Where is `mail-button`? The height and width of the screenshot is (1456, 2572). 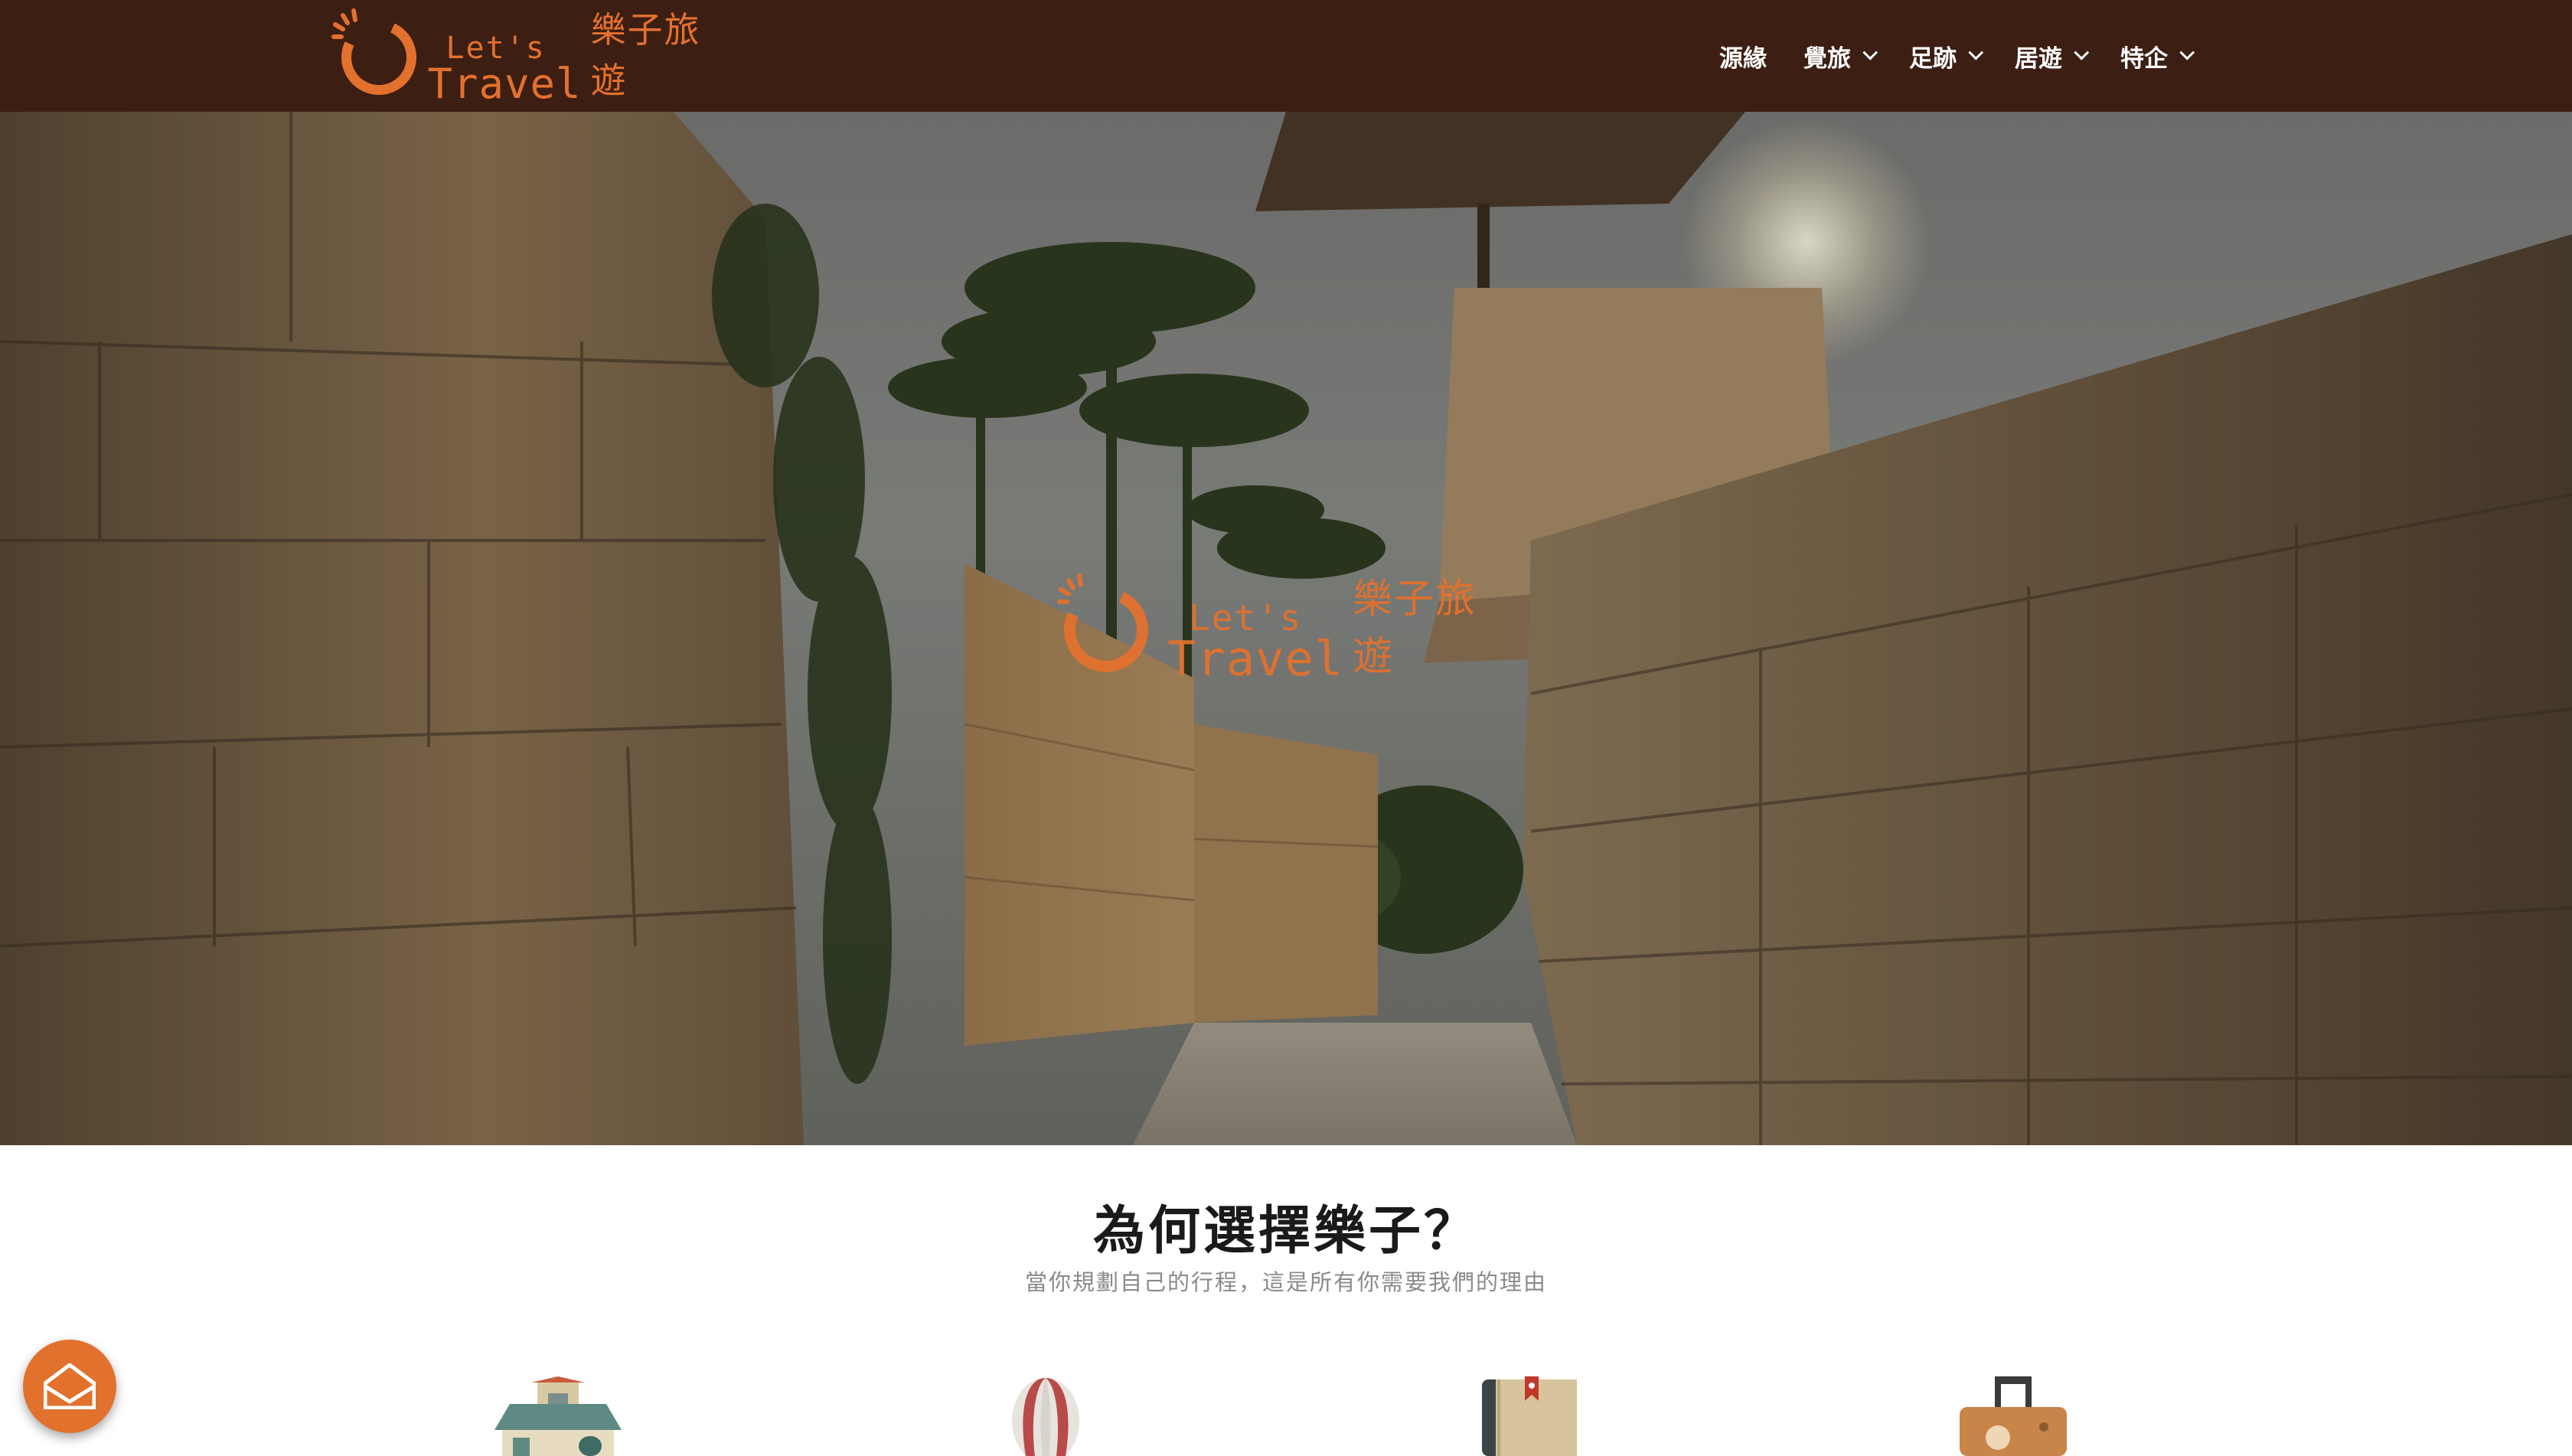
mail-button is located at coordinates (69, 1387).